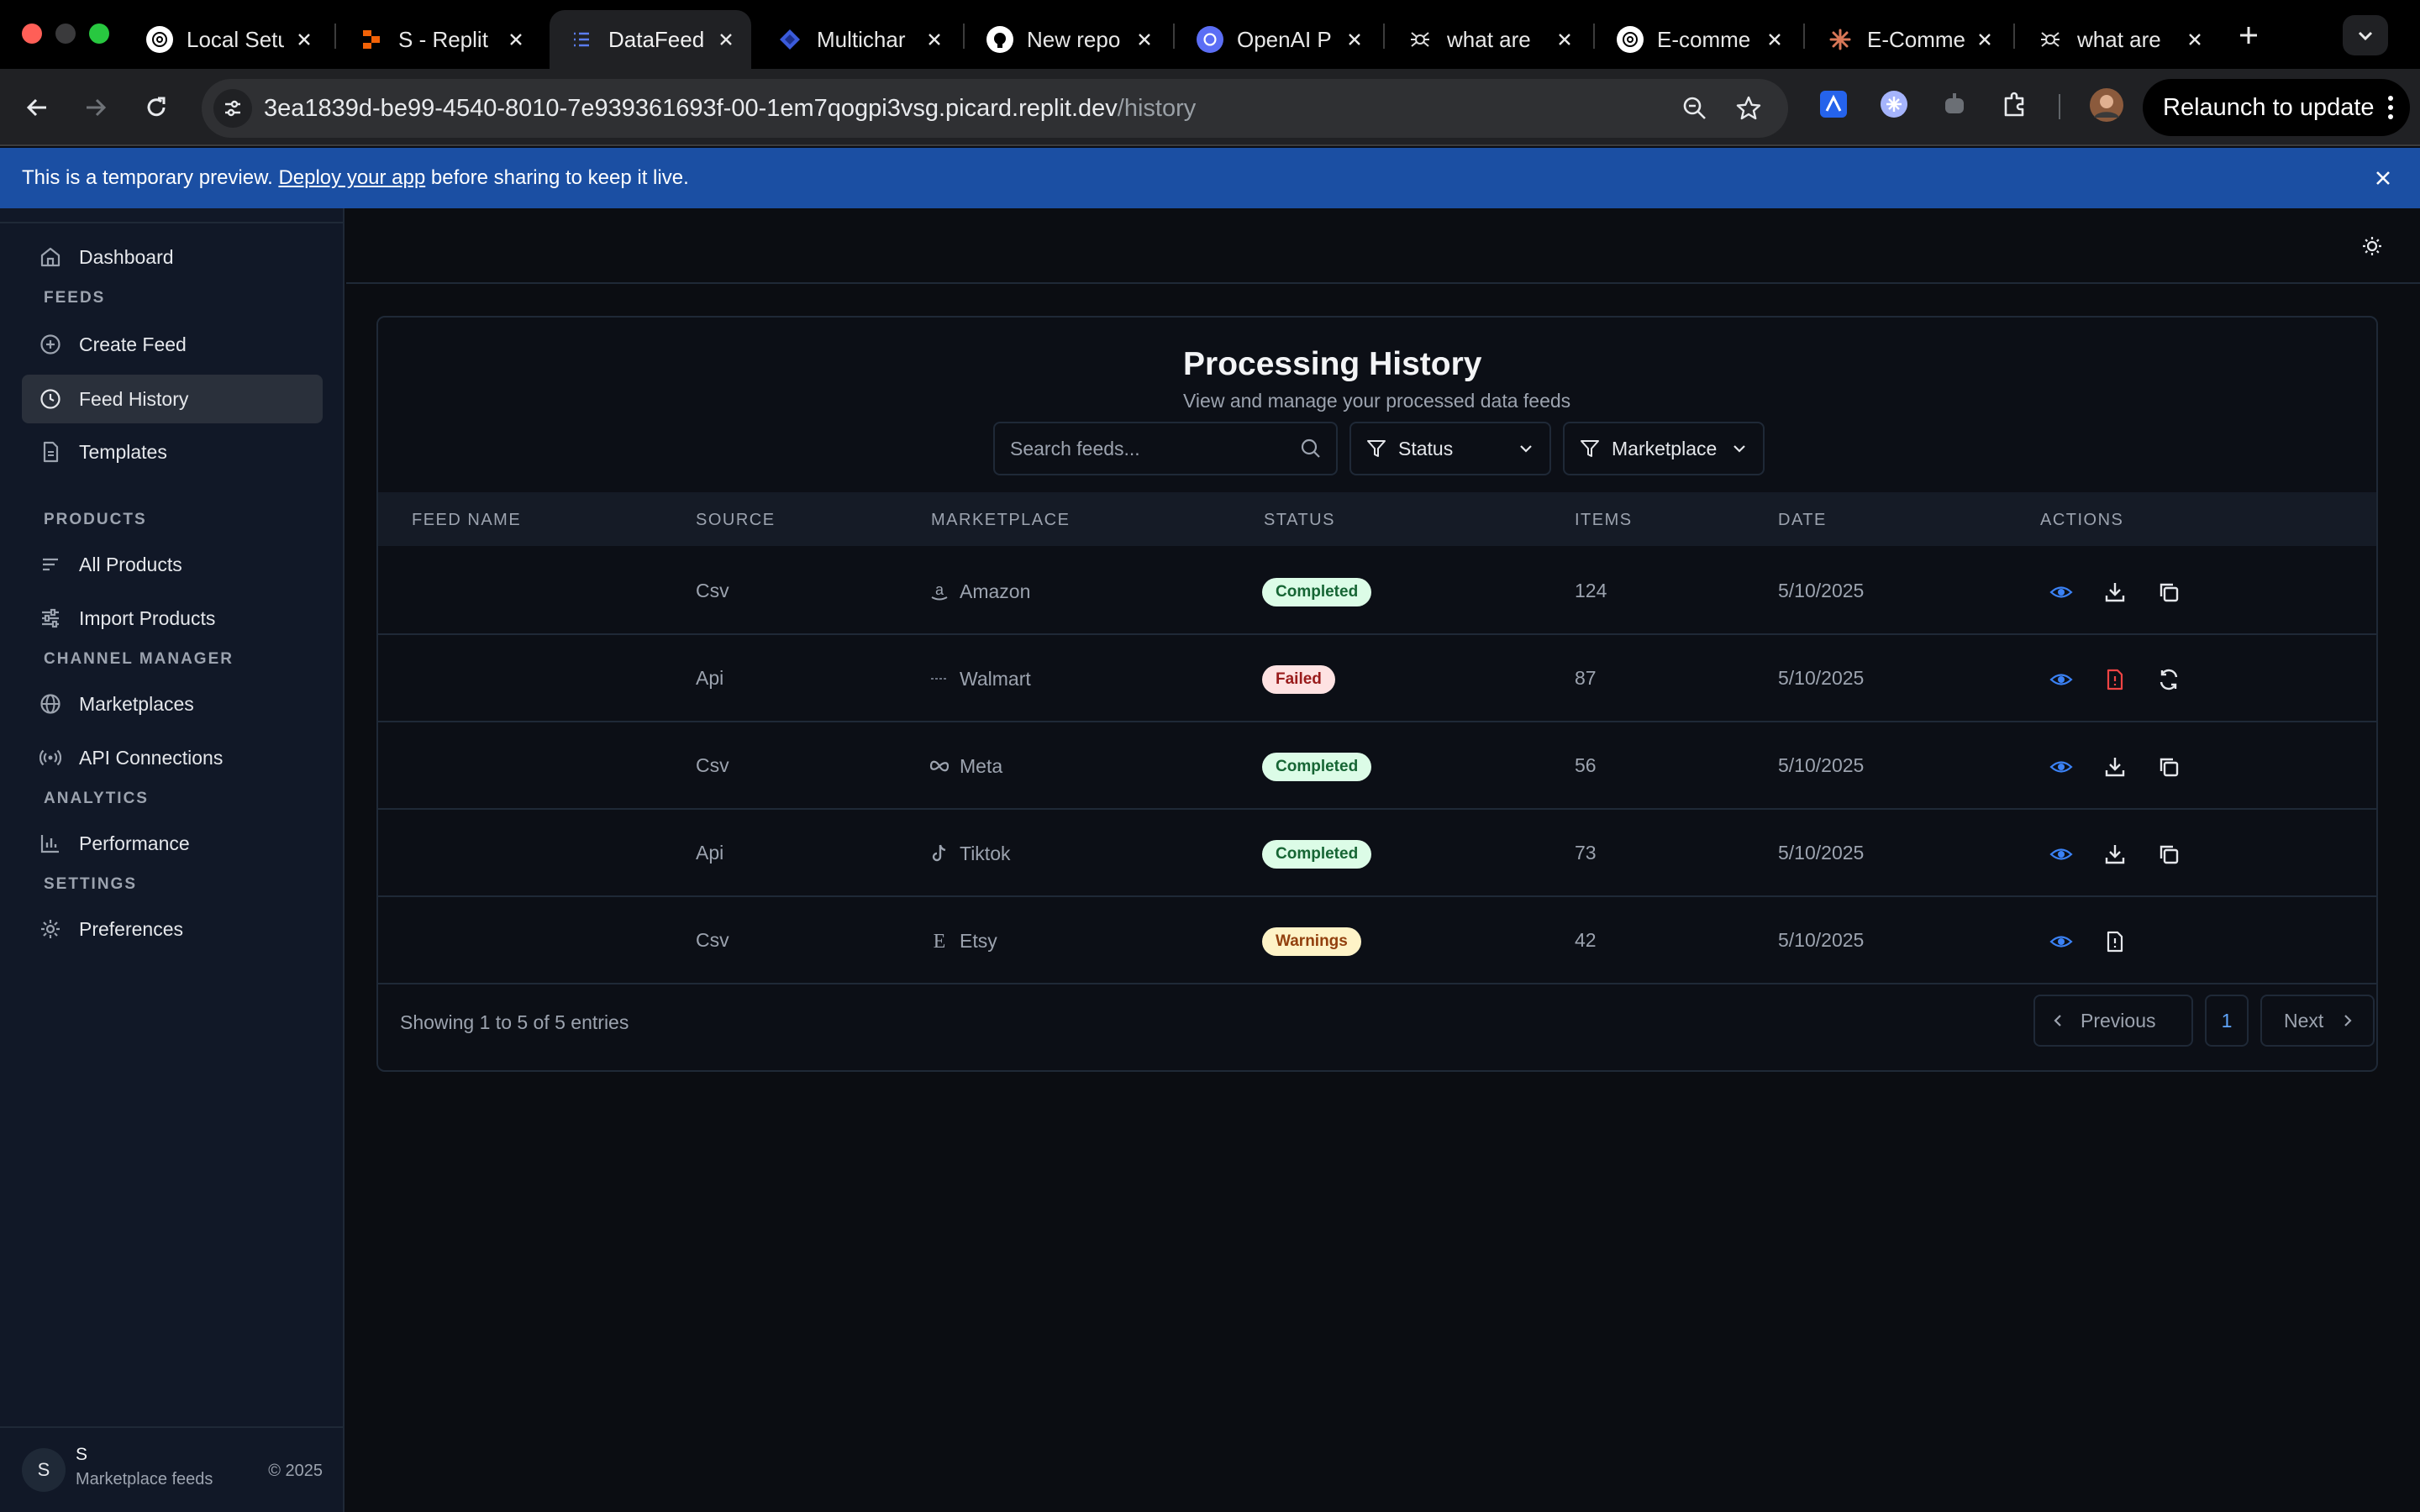 The height and width of the screenshot is (1512, 2420). What do you see at coordinates (650, 39) in the screenshot?
I see `browser-tab-active: DataFeed` at bounding box center [650, 39].